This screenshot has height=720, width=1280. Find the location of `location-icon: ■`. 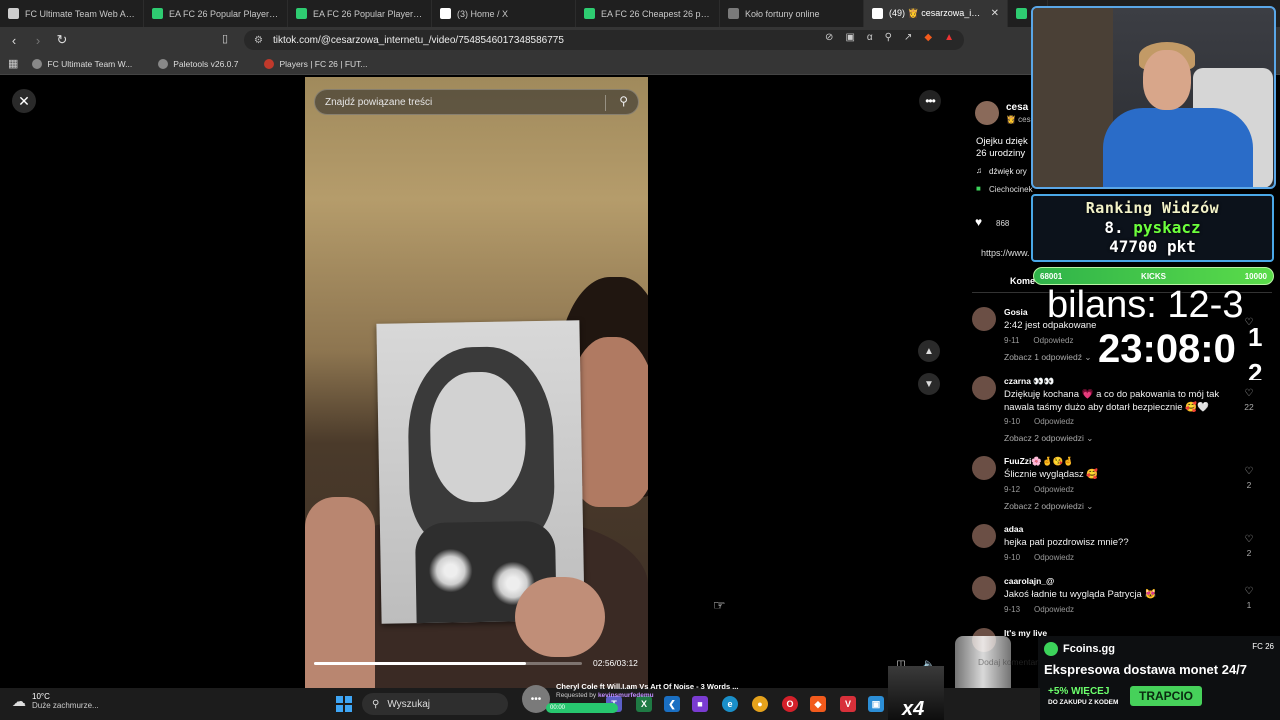

location-icon: ■ is located at coordinates (978, 188).